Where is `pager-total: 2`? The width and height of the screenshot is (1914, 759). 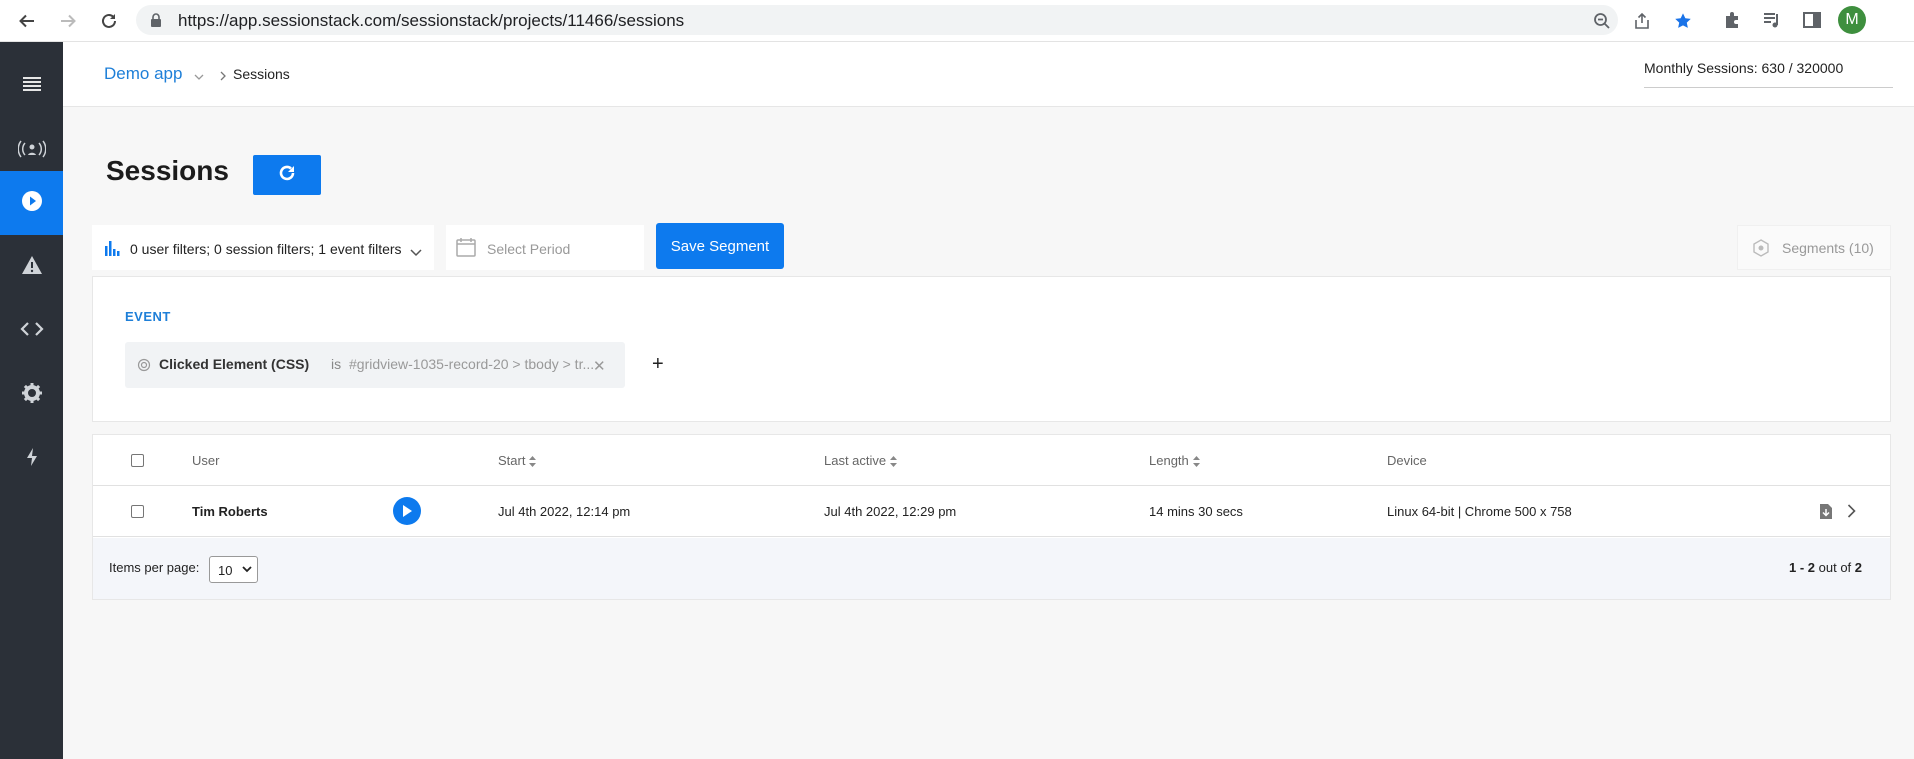 pager-total: 2 is located at coordinates (1858, 567).